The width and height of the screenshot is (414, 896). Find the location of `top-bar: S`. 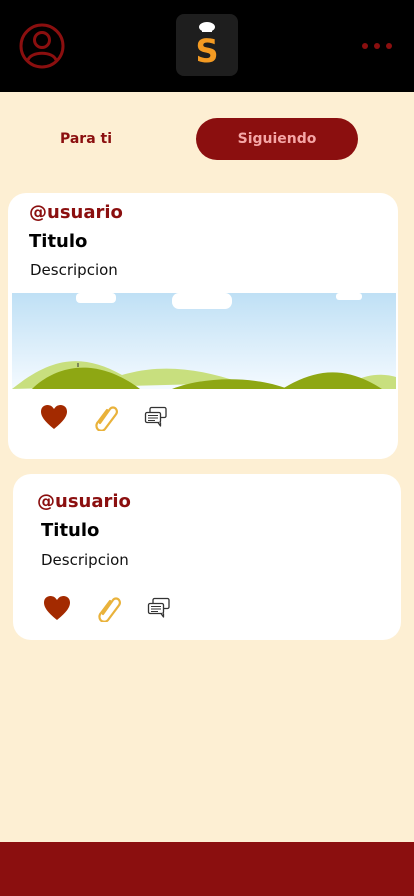

top-bar: S is located at coordinates (207, 46).